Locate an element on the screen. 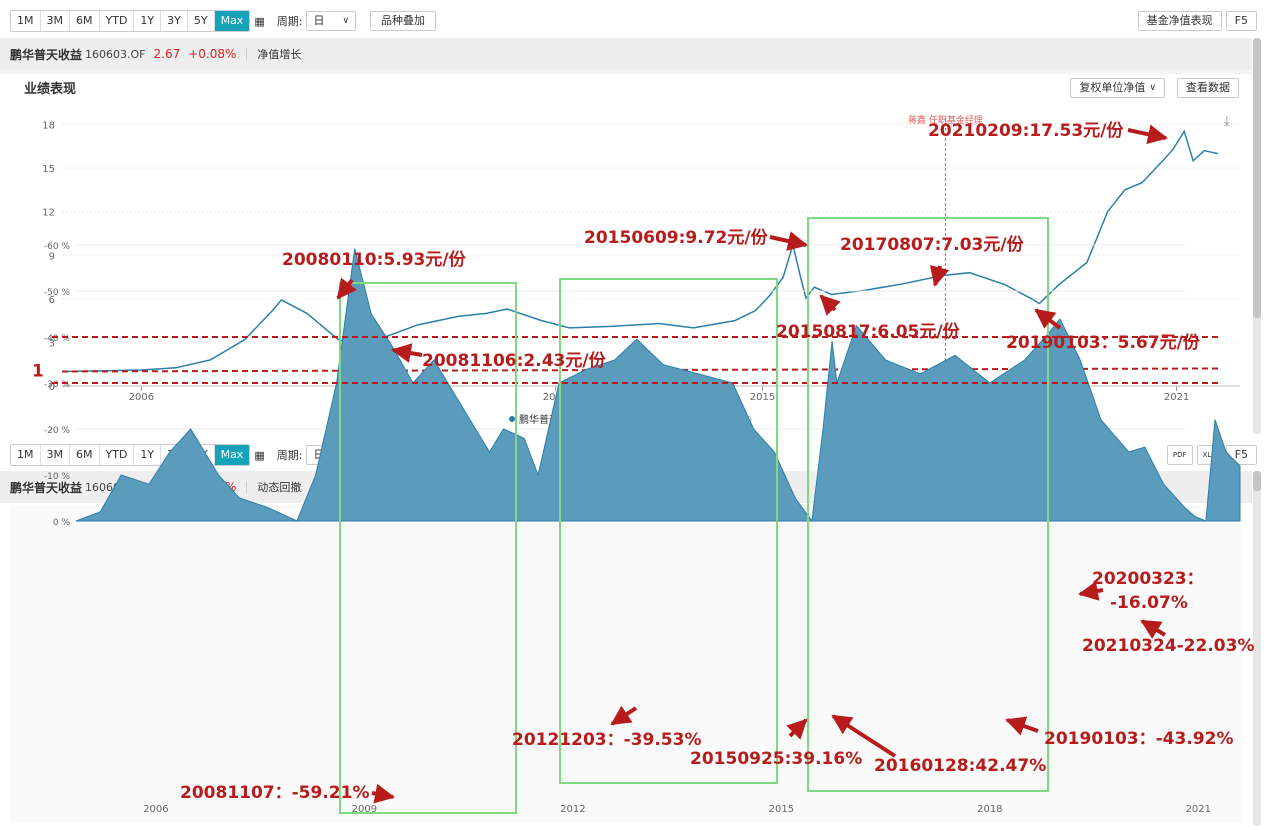 The width and height of the screenshot is (1267, 830). x-tick-label: 2009 is located at coordinates (364, 809).